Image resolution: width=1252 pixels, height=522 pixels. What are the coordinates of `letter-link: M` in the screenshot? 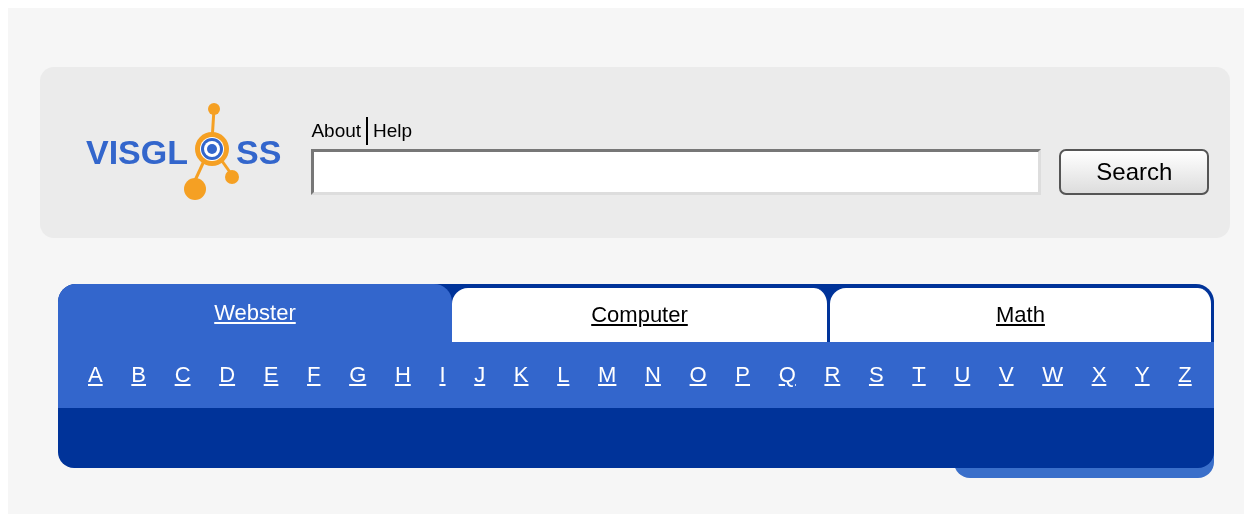 It's located at (607, 375).